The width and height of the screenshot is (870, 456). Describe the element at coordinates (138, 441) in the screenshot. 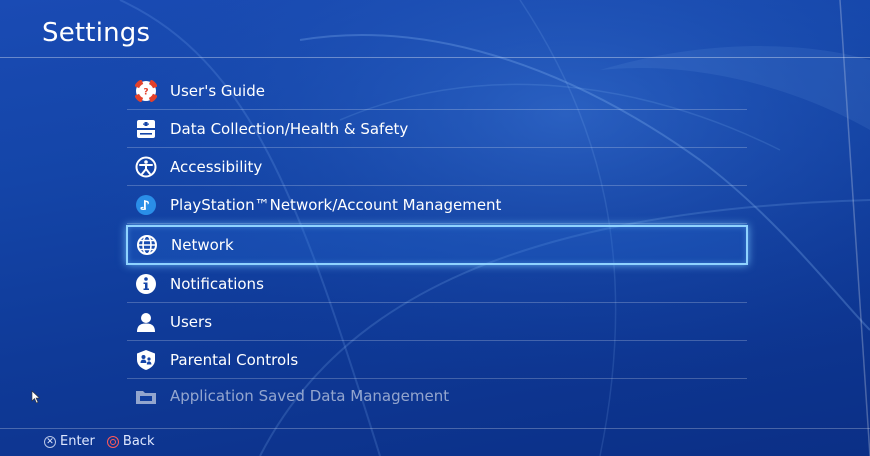

I see `back-label: Back` at that location.